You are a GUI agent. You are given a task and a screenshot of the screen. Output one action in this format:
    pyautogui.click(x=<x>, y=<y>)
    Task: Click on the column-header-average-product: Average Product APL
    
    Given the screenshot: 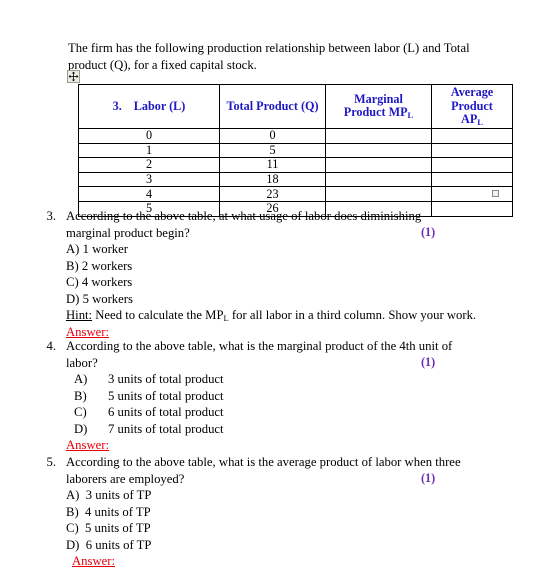 What is the action you would take?
    pyautogui.click(x=472, y=106)
    